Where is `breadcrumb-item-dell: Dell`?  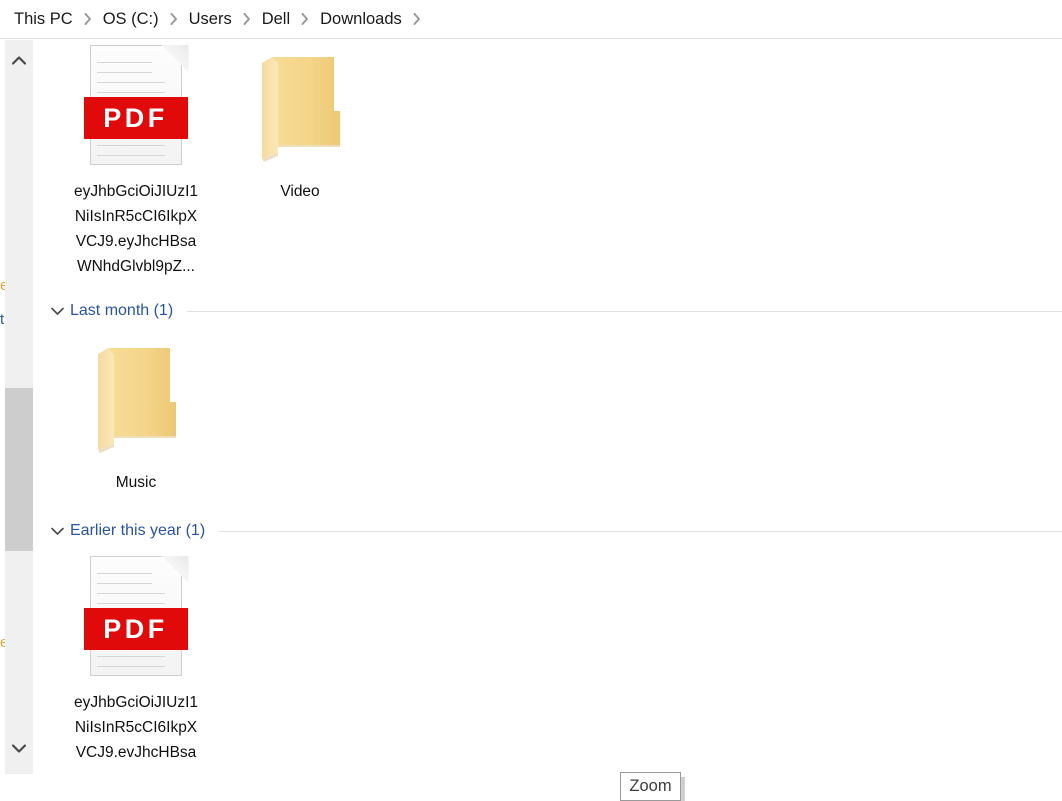
breadcrumb-item-dell: Dell is located at coordinates (276, 19).